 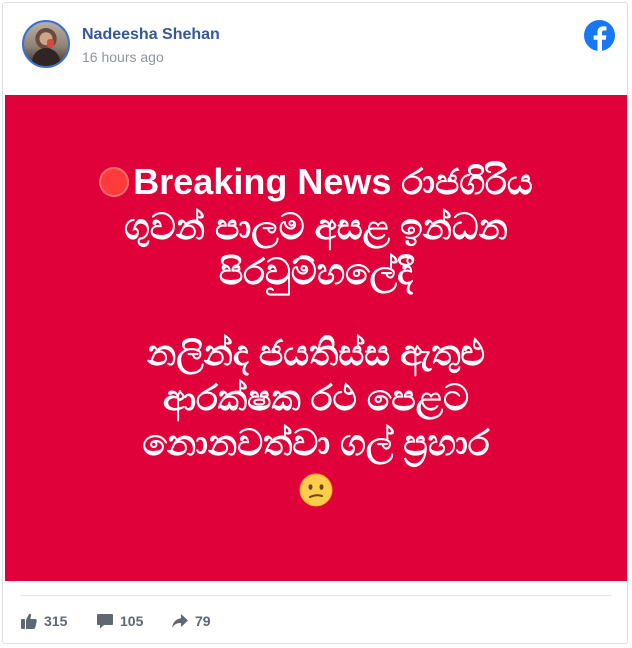 What do you see at coordinates (316, 442) in the screenshot?
I see `image-text-line: නොනවත්වා ගල් ප්‍රහාර` at bounding box center [316, 442].